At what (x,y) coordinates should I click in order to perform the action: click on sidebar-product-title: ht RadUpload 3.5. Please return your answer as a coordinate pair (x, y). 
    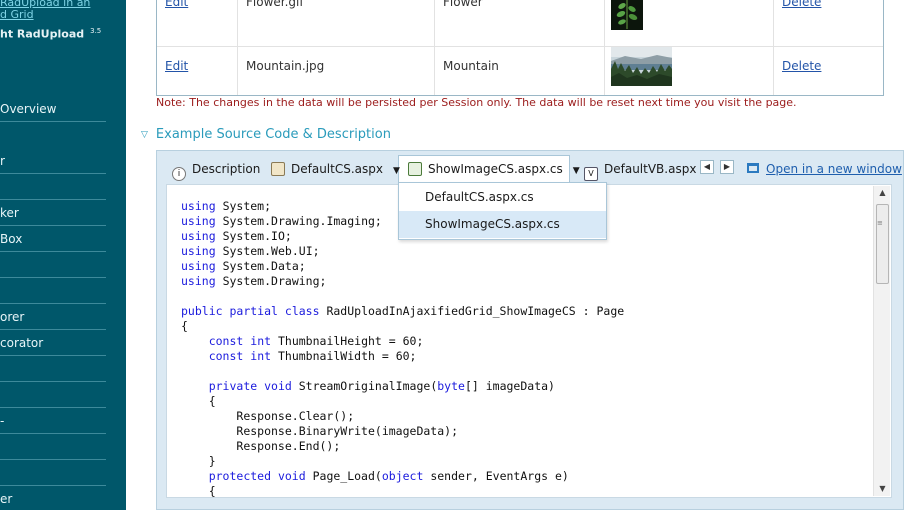
    Looking at the image, I should click on (50, 34).